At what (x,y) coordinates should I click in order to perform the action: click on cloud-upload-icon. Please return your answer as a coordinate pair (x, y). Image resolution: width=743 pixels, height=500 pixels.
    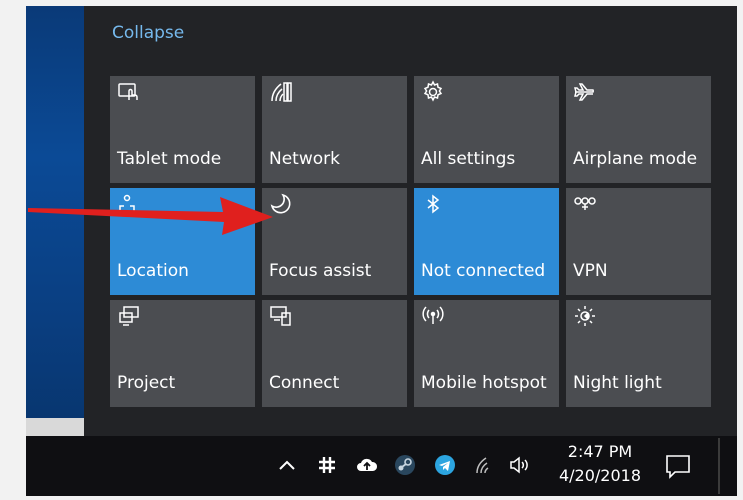
    Looking at the image, I should click on (367, 465).